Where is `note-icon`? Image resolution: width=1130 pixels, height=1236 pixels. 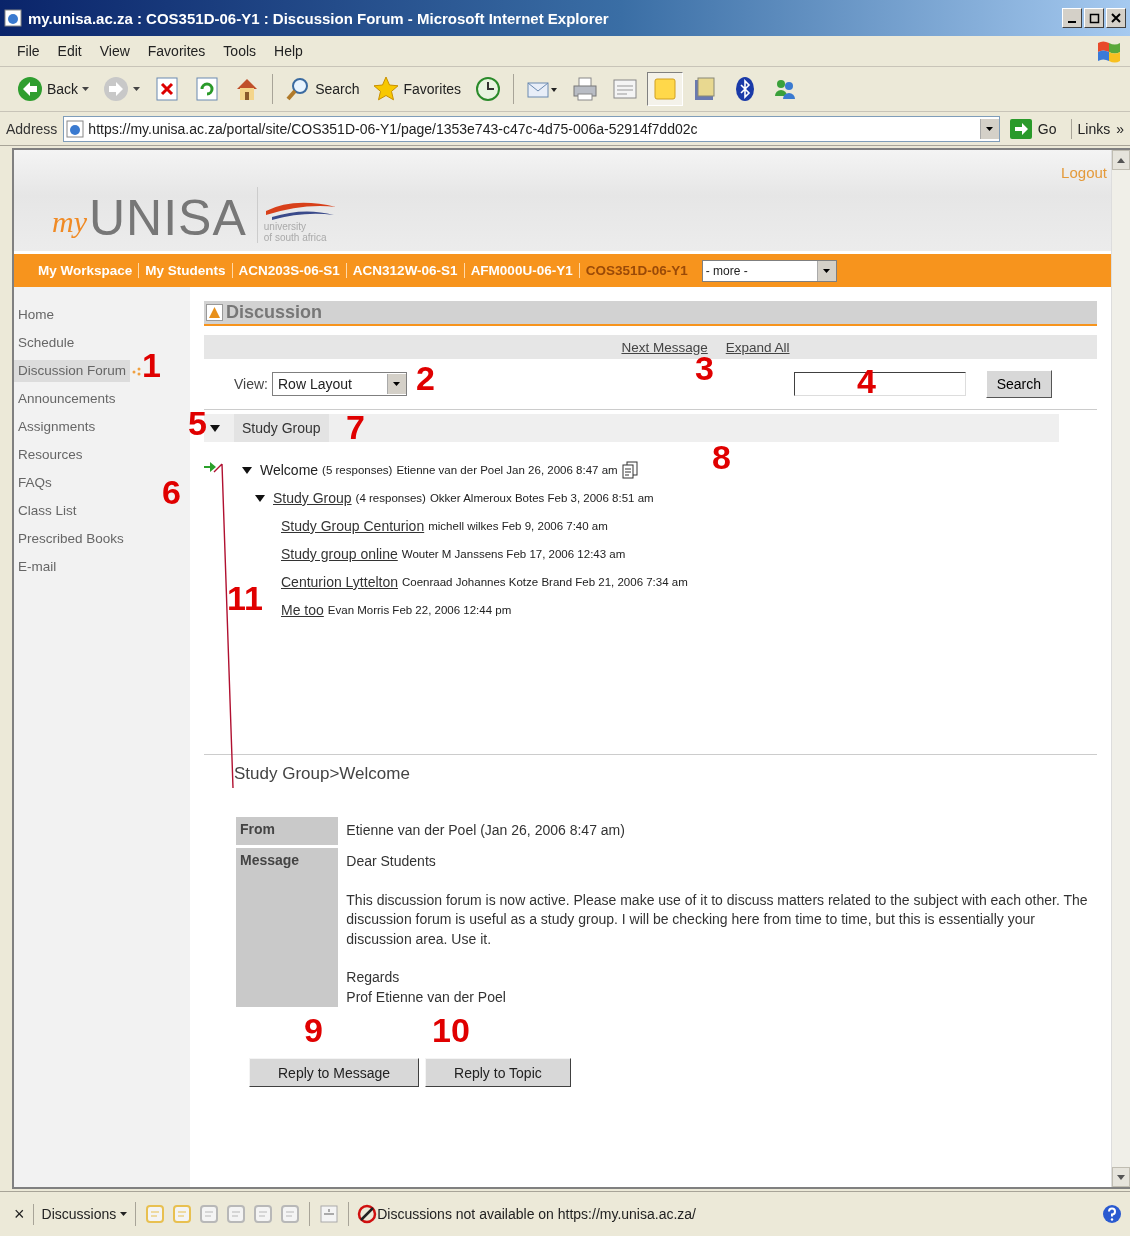 note-icon is located at coordinates (665, 89).